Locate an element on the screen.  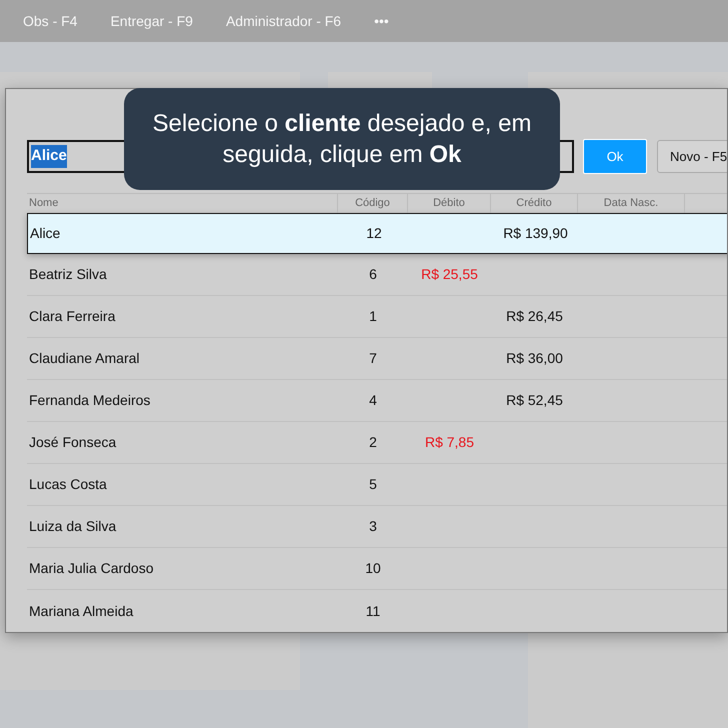
table-row: Luiza da Silva 3 is located at coordinates (377, 527).